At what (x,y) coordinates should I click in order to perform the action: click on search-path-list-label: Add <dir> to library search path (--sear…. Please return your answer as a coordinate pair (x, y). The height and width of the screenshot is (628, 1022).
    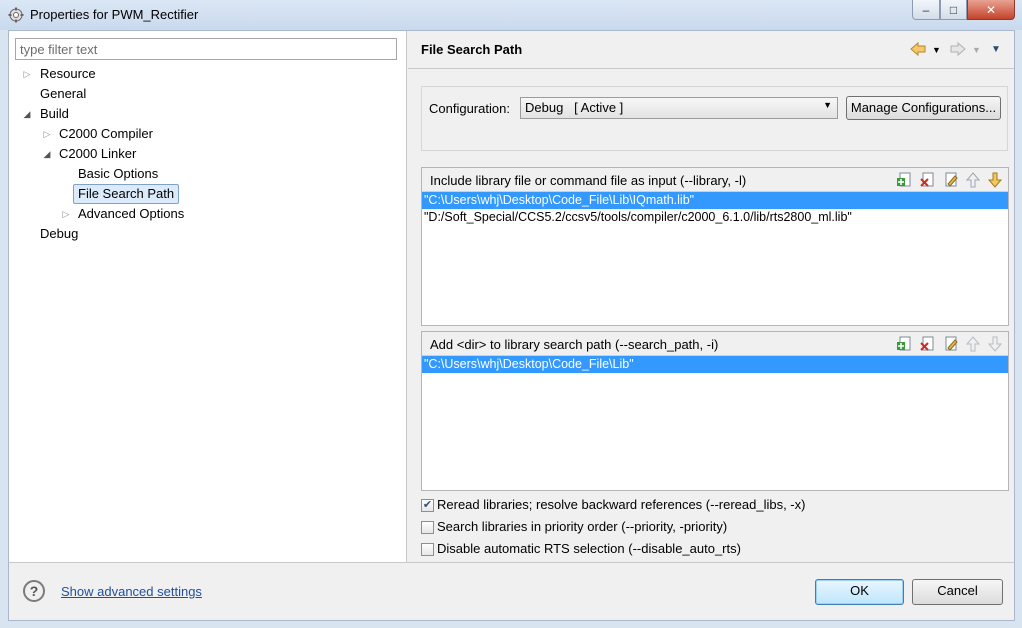
    Looking at the image, I should click on (574, 344).